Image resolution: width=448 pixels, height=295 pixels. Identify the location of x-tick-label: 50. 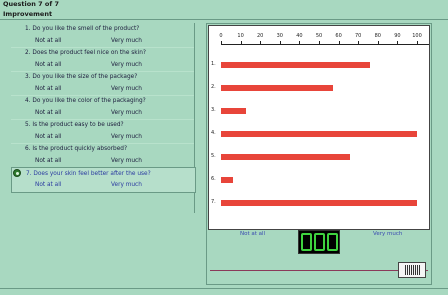
(319, 36).